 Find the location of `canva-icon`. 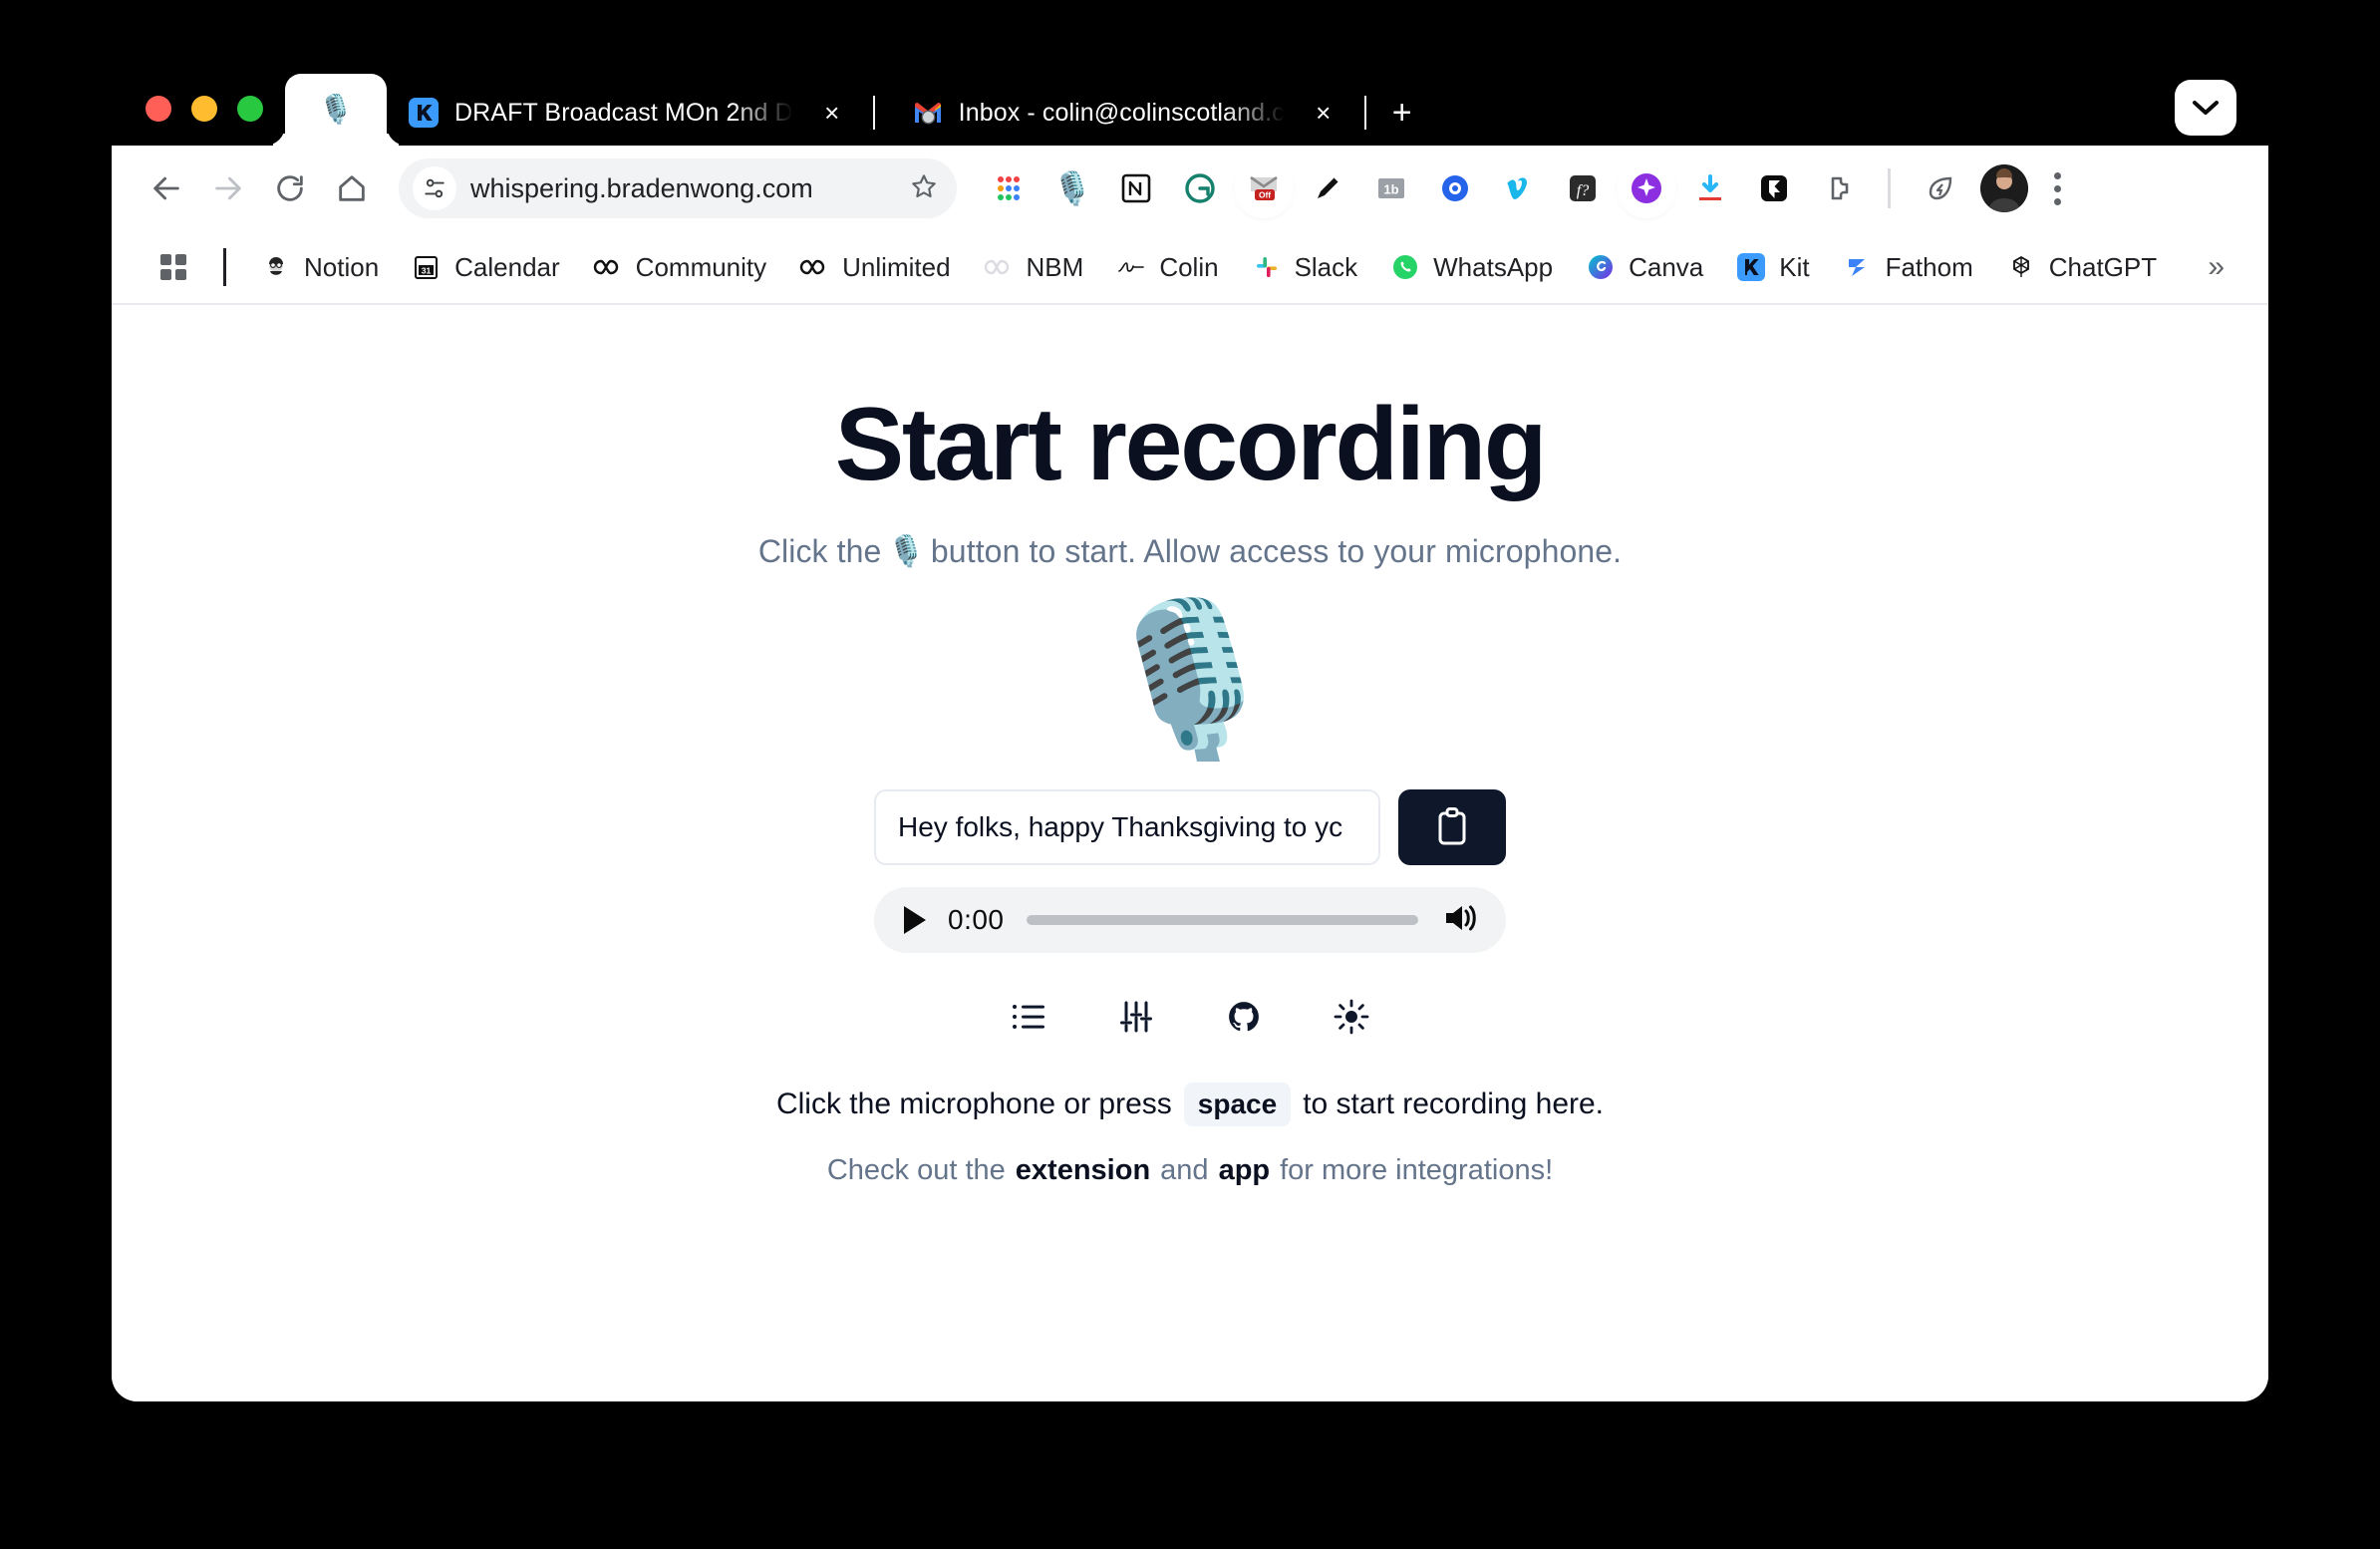

canva-icon is located at coordinates (1601, 267).